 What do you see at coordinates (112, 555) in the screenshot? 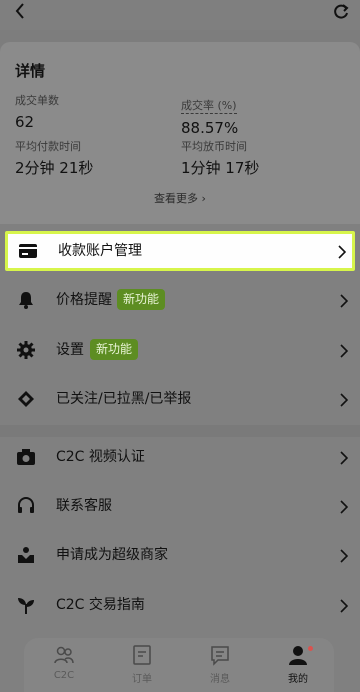
I see `menu-item-label: 申请成为超级商家` at bounding box center [112, 555].